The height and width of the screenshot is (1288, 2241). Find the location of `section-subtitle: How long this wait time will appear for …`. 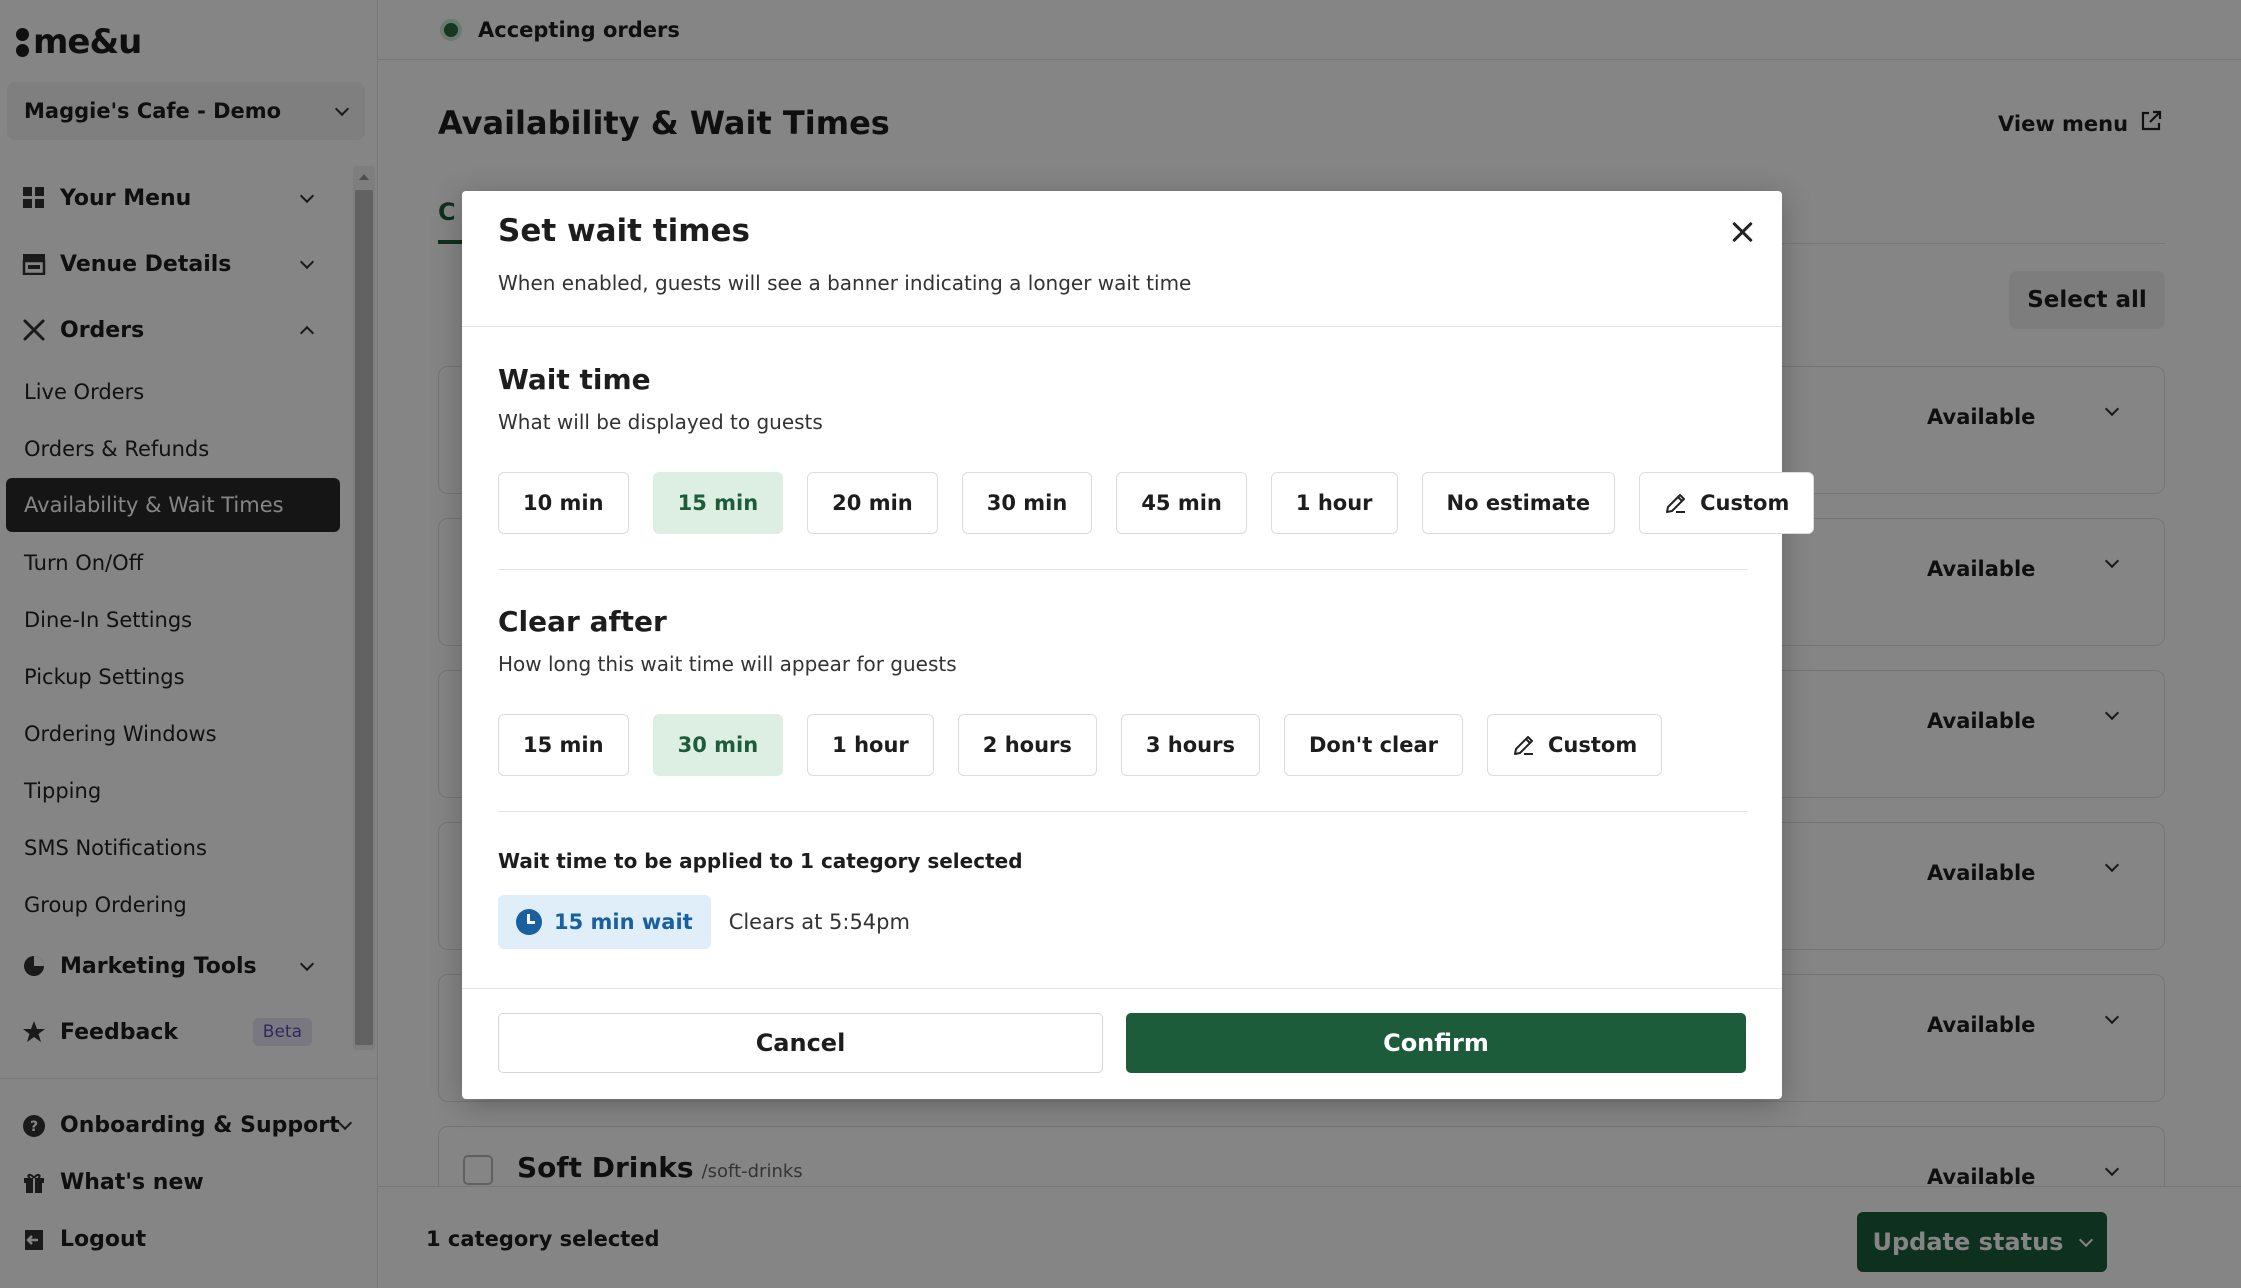

section-subtitle: How long this wait time will appear for … is located at coordinates (727, 664).